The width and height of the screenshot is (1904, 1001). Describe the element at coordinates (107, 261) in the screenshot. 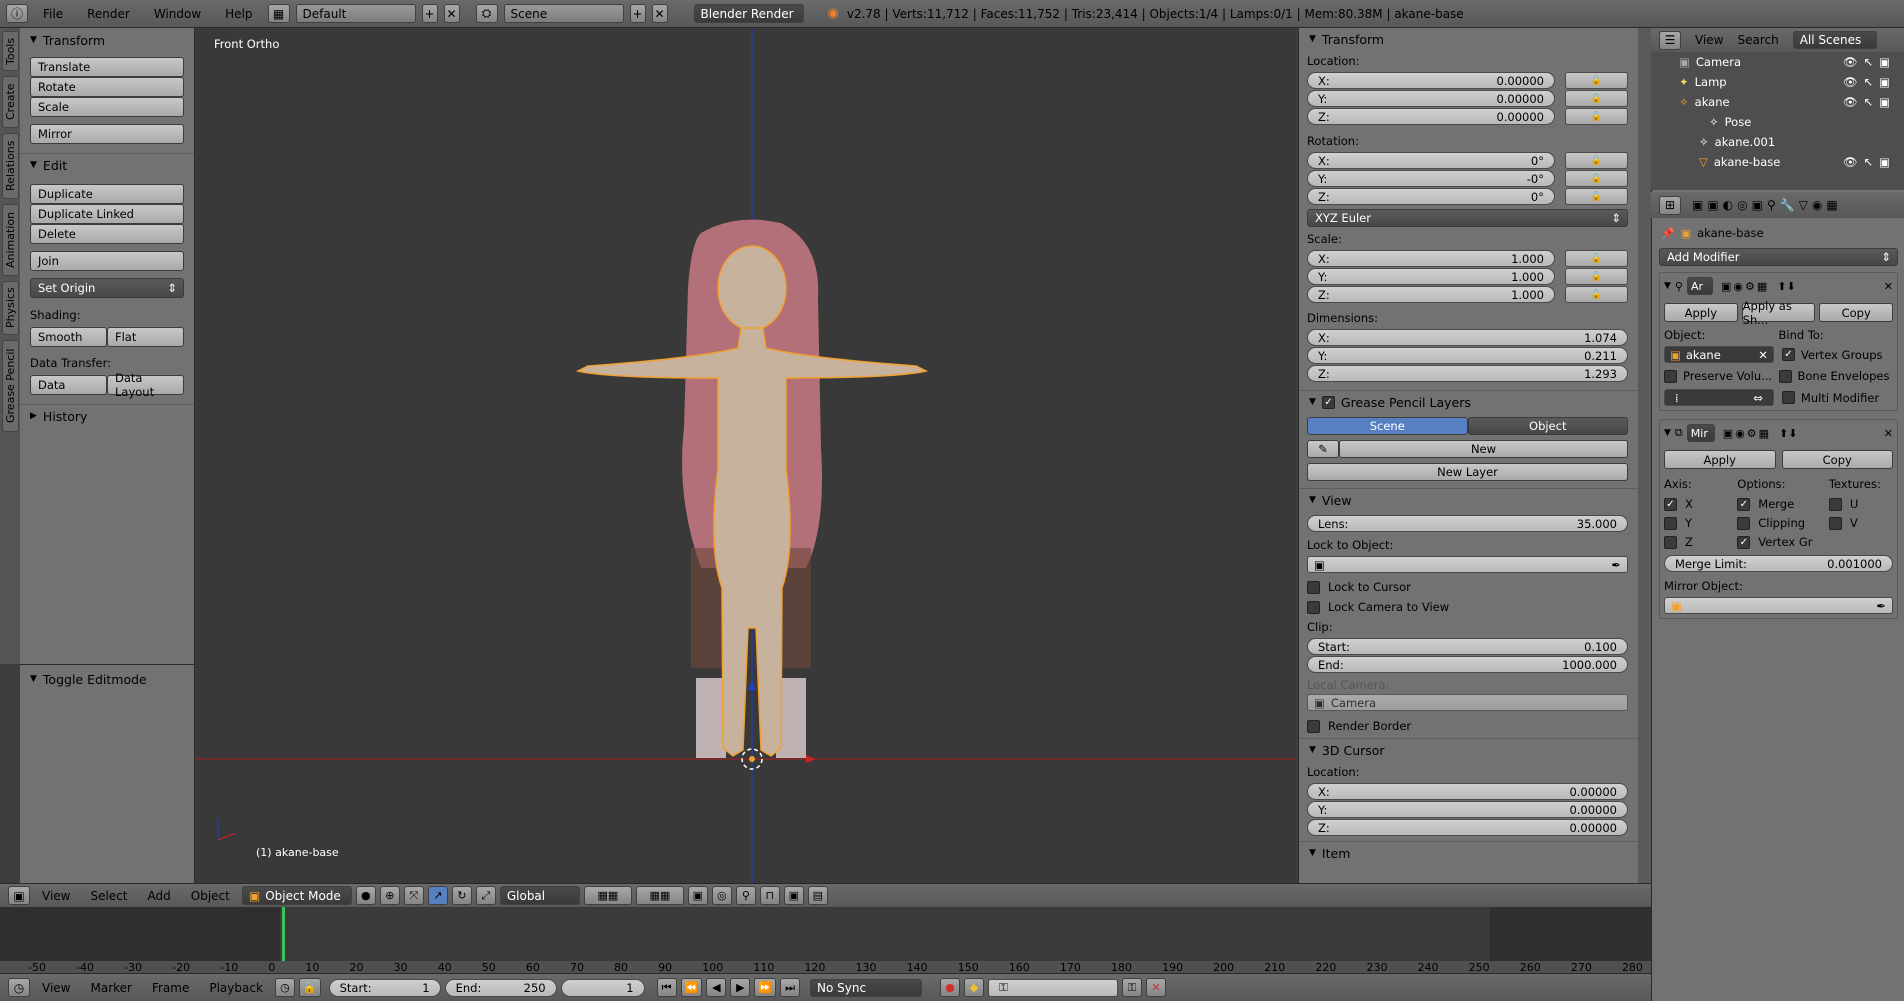

I see `join-button: Join` at that location.